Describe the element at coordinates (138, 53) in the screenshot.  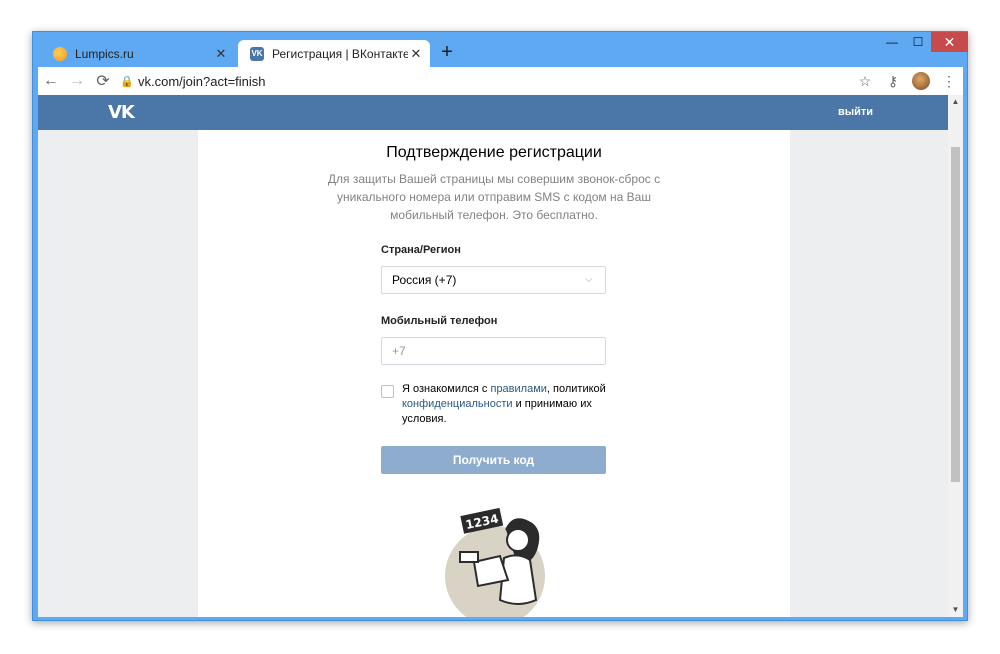
I see `tab-lumpics: Lumpics.ru ✕` at that location.